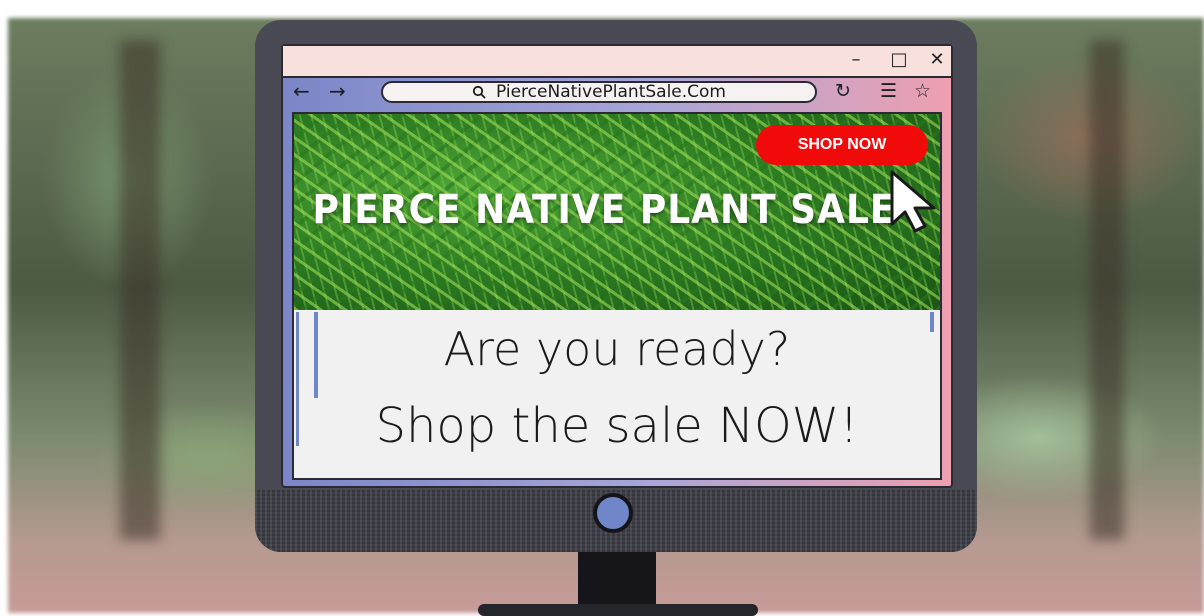  I want to click on hamburger-menu-icon: ☰, so click(888, 91).